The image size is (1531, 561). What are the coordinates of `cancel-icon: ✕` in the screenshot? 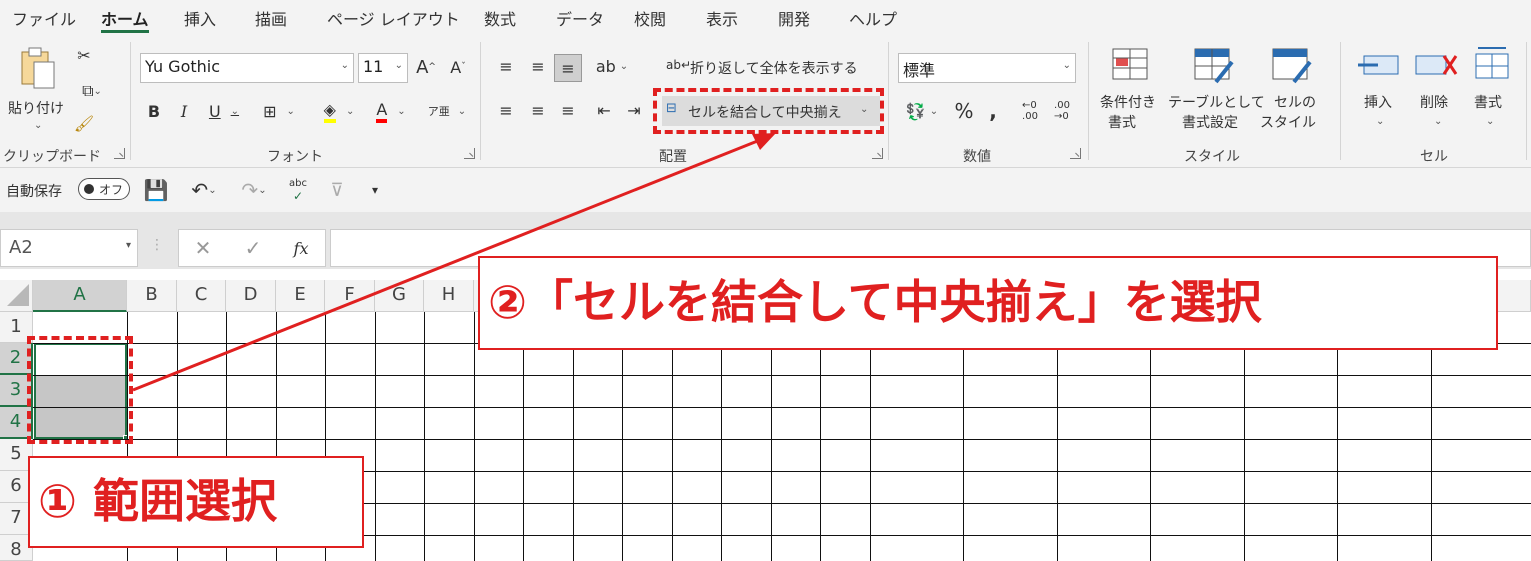 It's located at (203, 248).